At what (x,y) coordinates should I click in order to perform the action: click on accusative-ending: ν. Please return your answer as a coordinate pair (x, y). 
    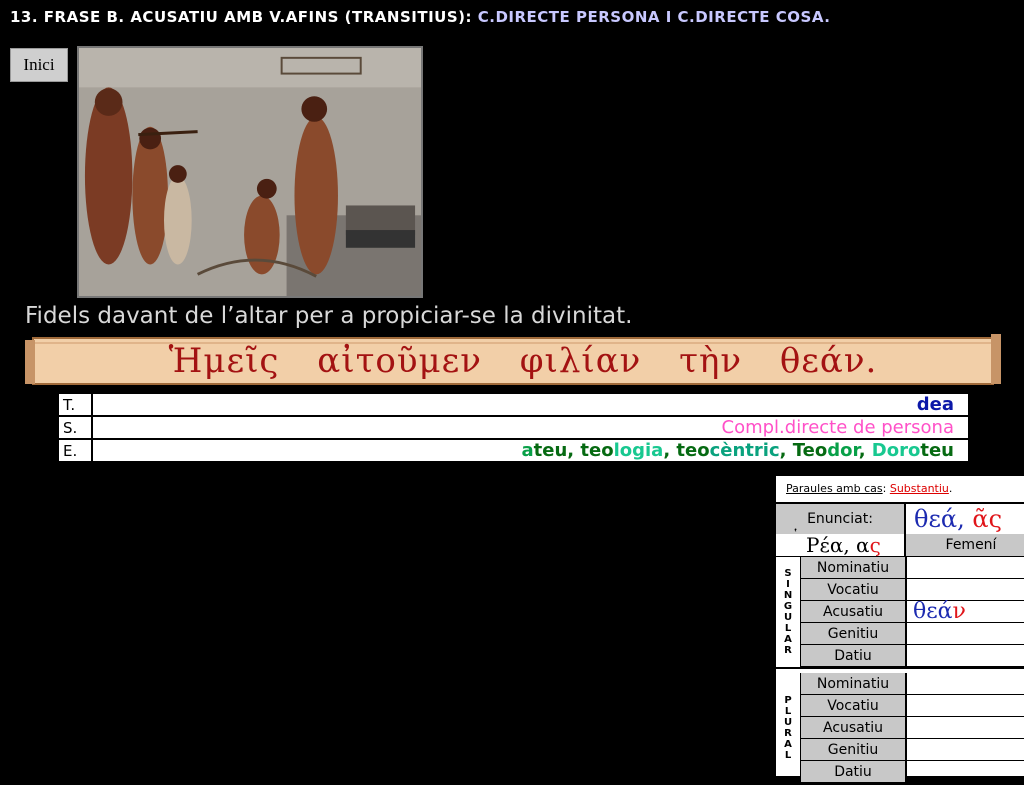
    Looking at the image, I should click on (959, 611).